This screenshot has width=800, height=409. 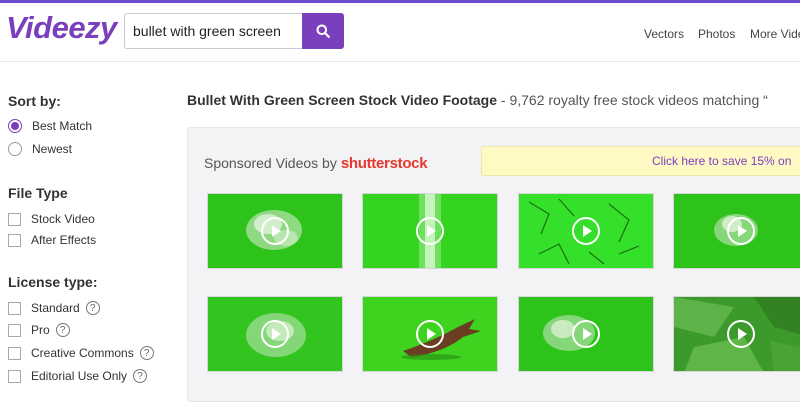 What do you see at coordinates (664, 34) in the screenshot?
I see `nav-vectors: Vectors` at bounding box center [664, 34].